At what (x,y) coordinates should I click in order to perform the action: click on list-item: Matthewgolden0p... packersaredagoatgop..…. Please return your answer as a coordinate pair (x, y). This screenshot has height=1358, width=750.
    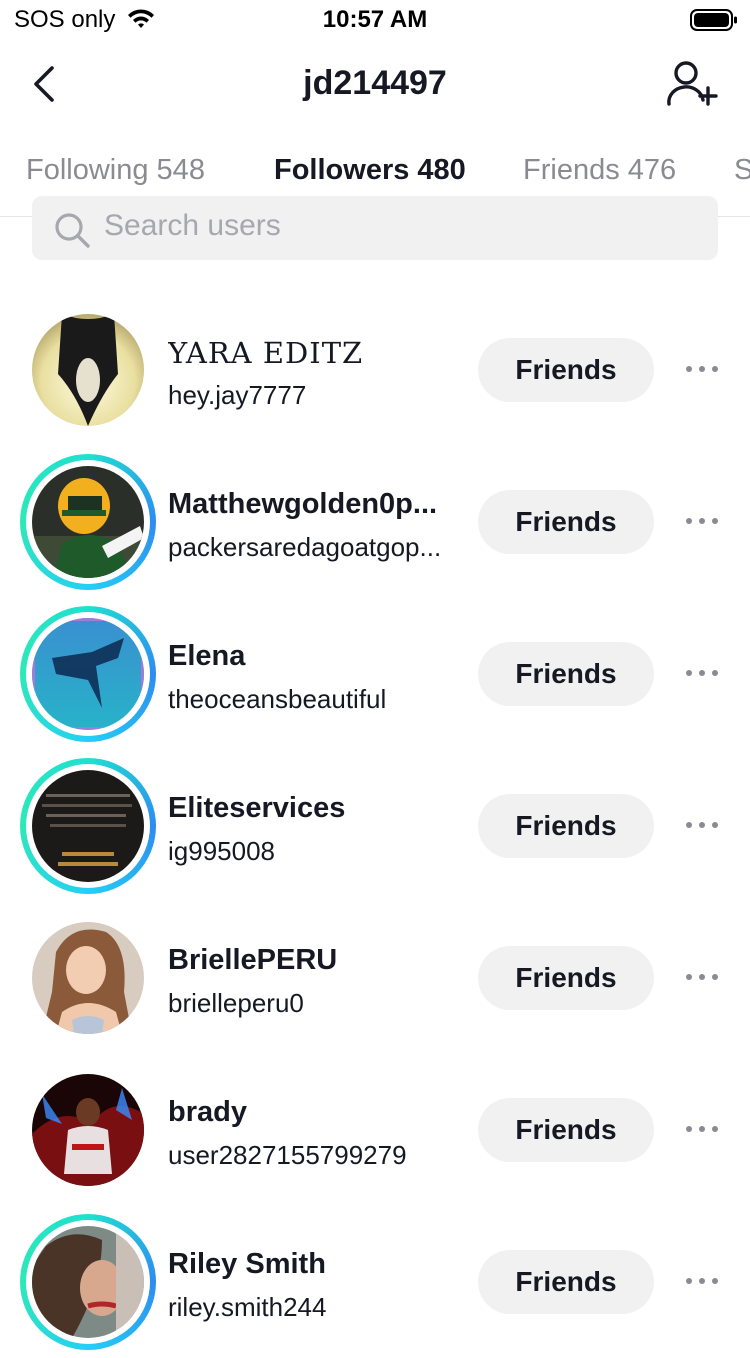
    Looking at the image, I should click on (375, 522).